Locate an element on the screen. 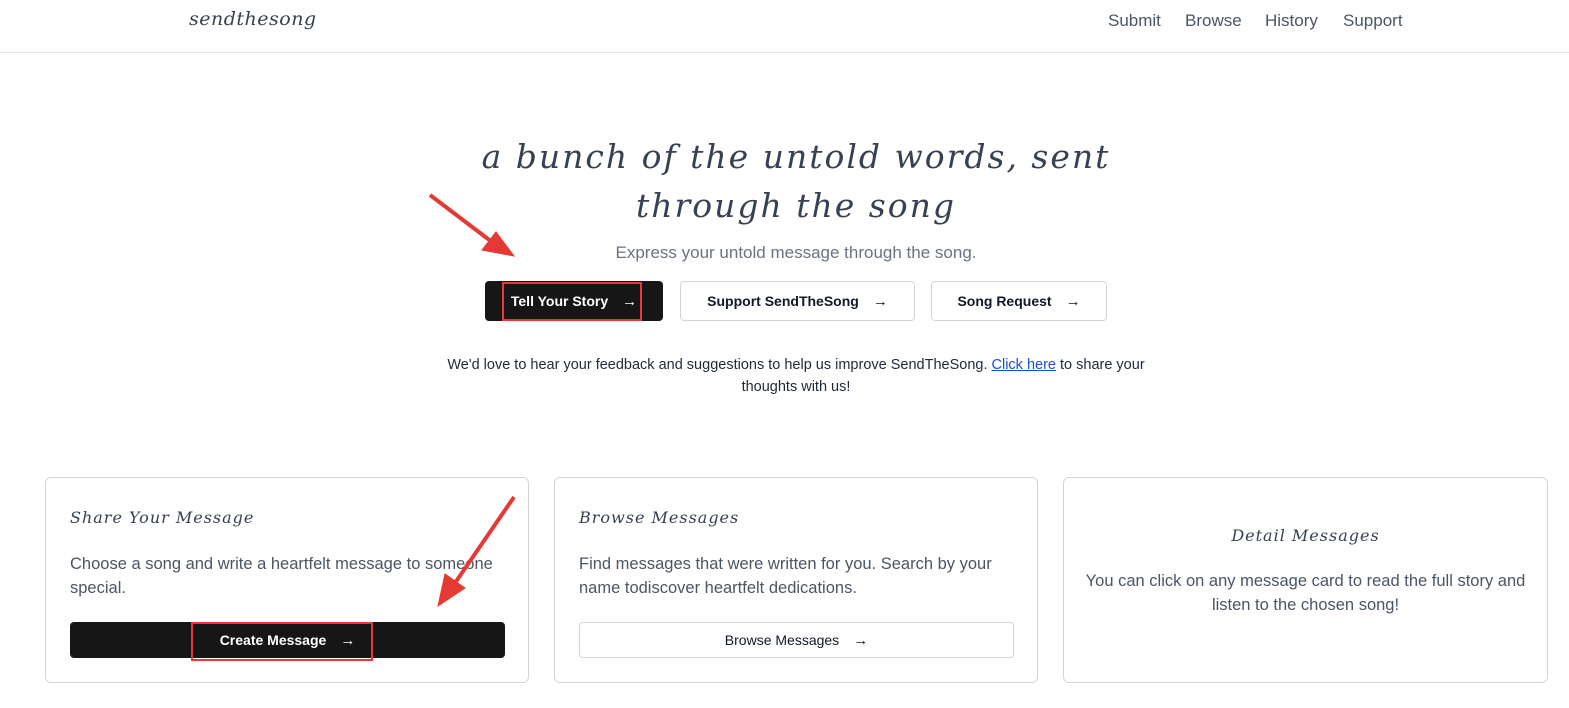  site-logo: sendthesong is located at coordinates (253, 19).